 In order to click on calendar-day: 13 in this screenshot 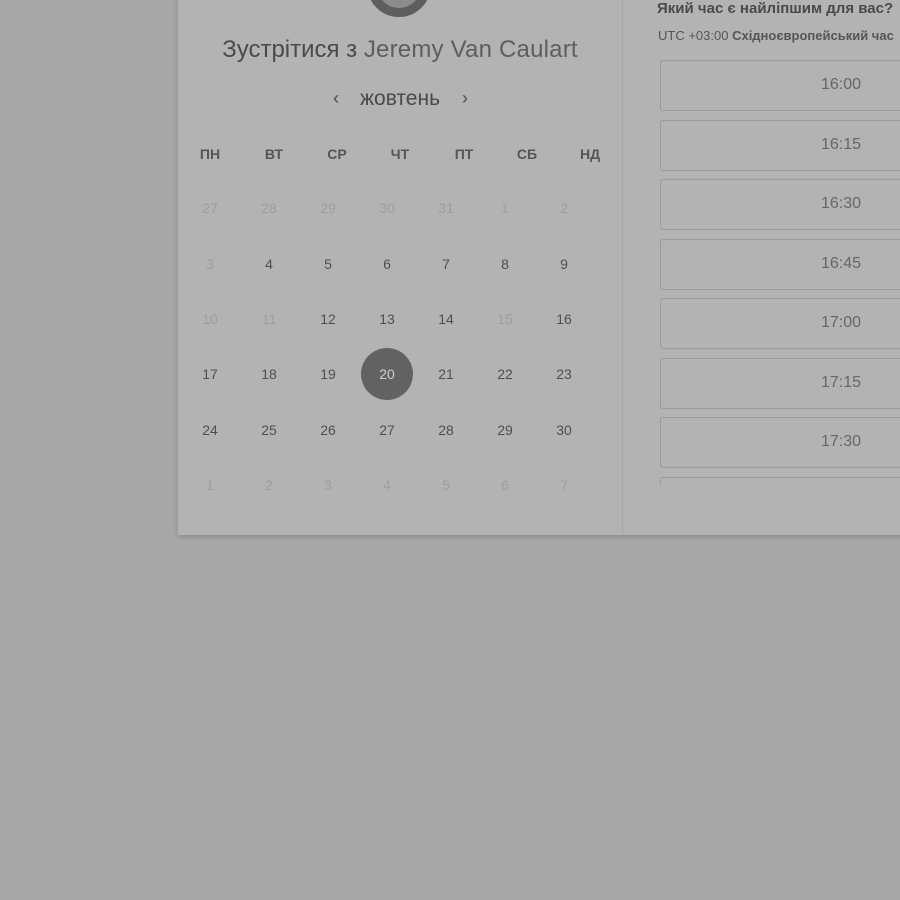, I will do `click(387, 319)`.